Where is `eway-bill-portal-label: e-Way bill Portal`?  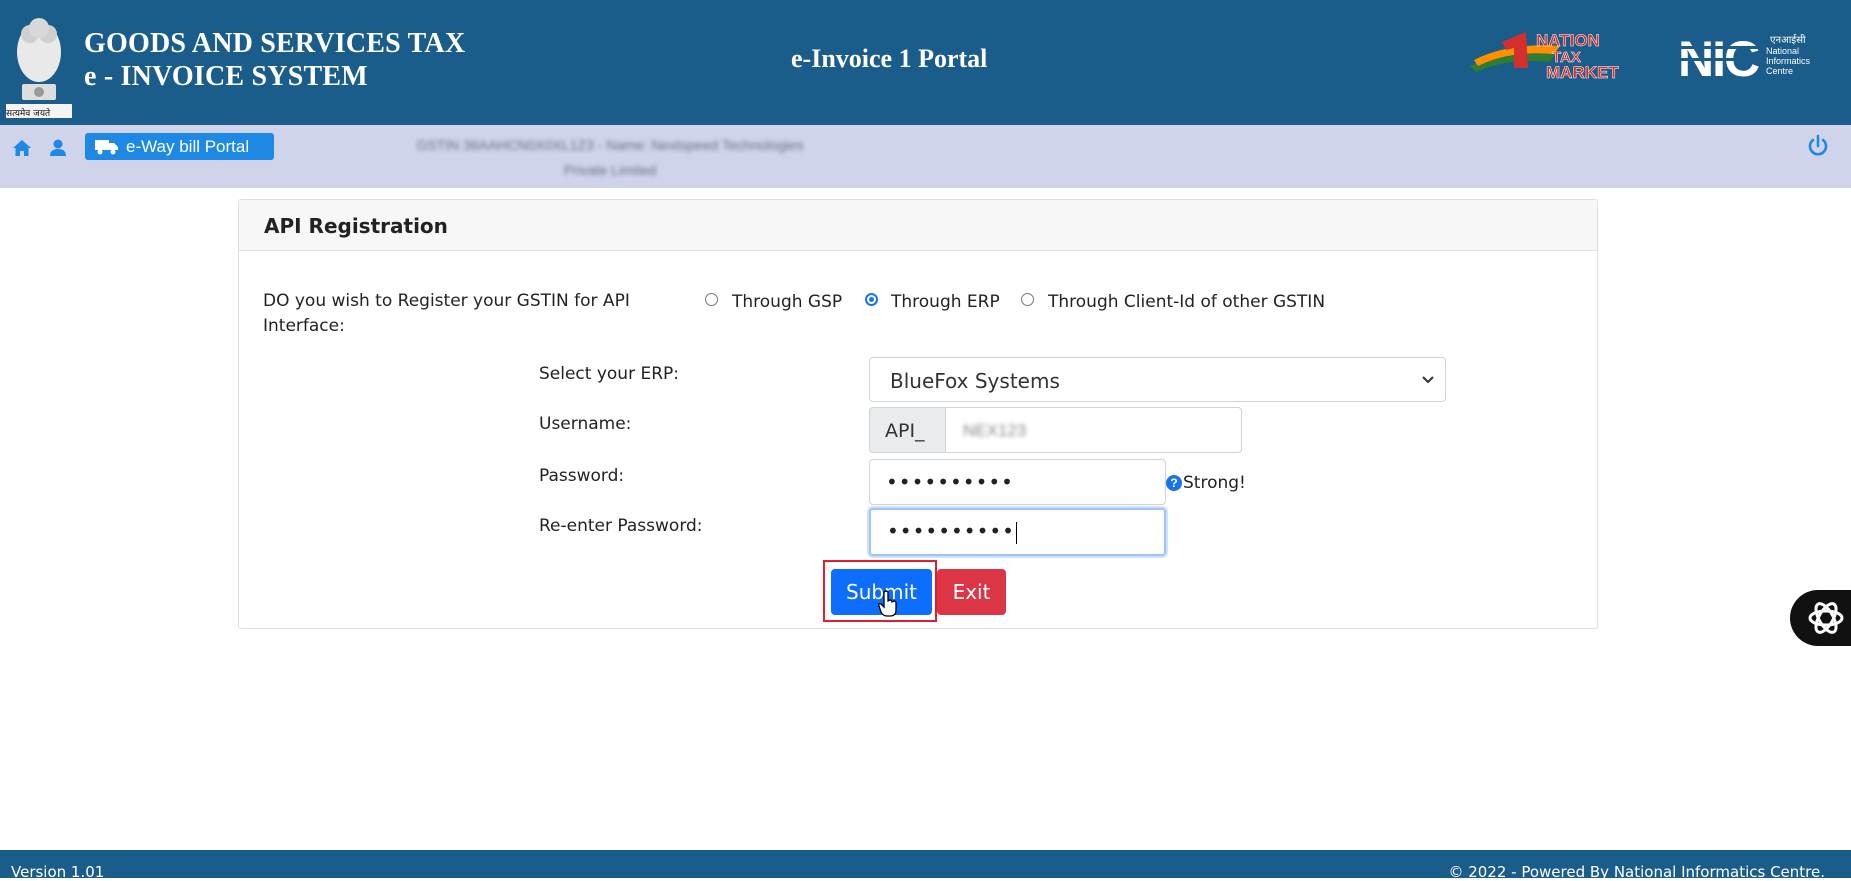 eway-bill-portal-label: e-Way bill Portal is located at coordinates (188, 146).